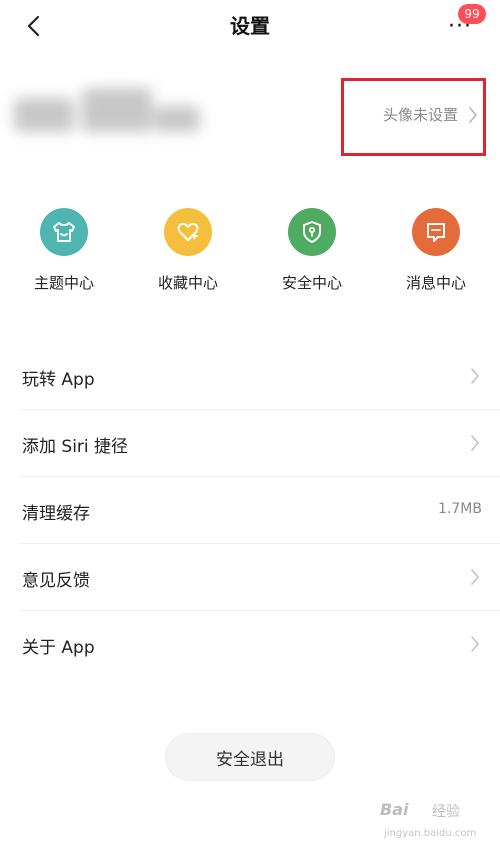  I want to click on menu-item-label: 添加 Siri 捷径, so click(75, 447).